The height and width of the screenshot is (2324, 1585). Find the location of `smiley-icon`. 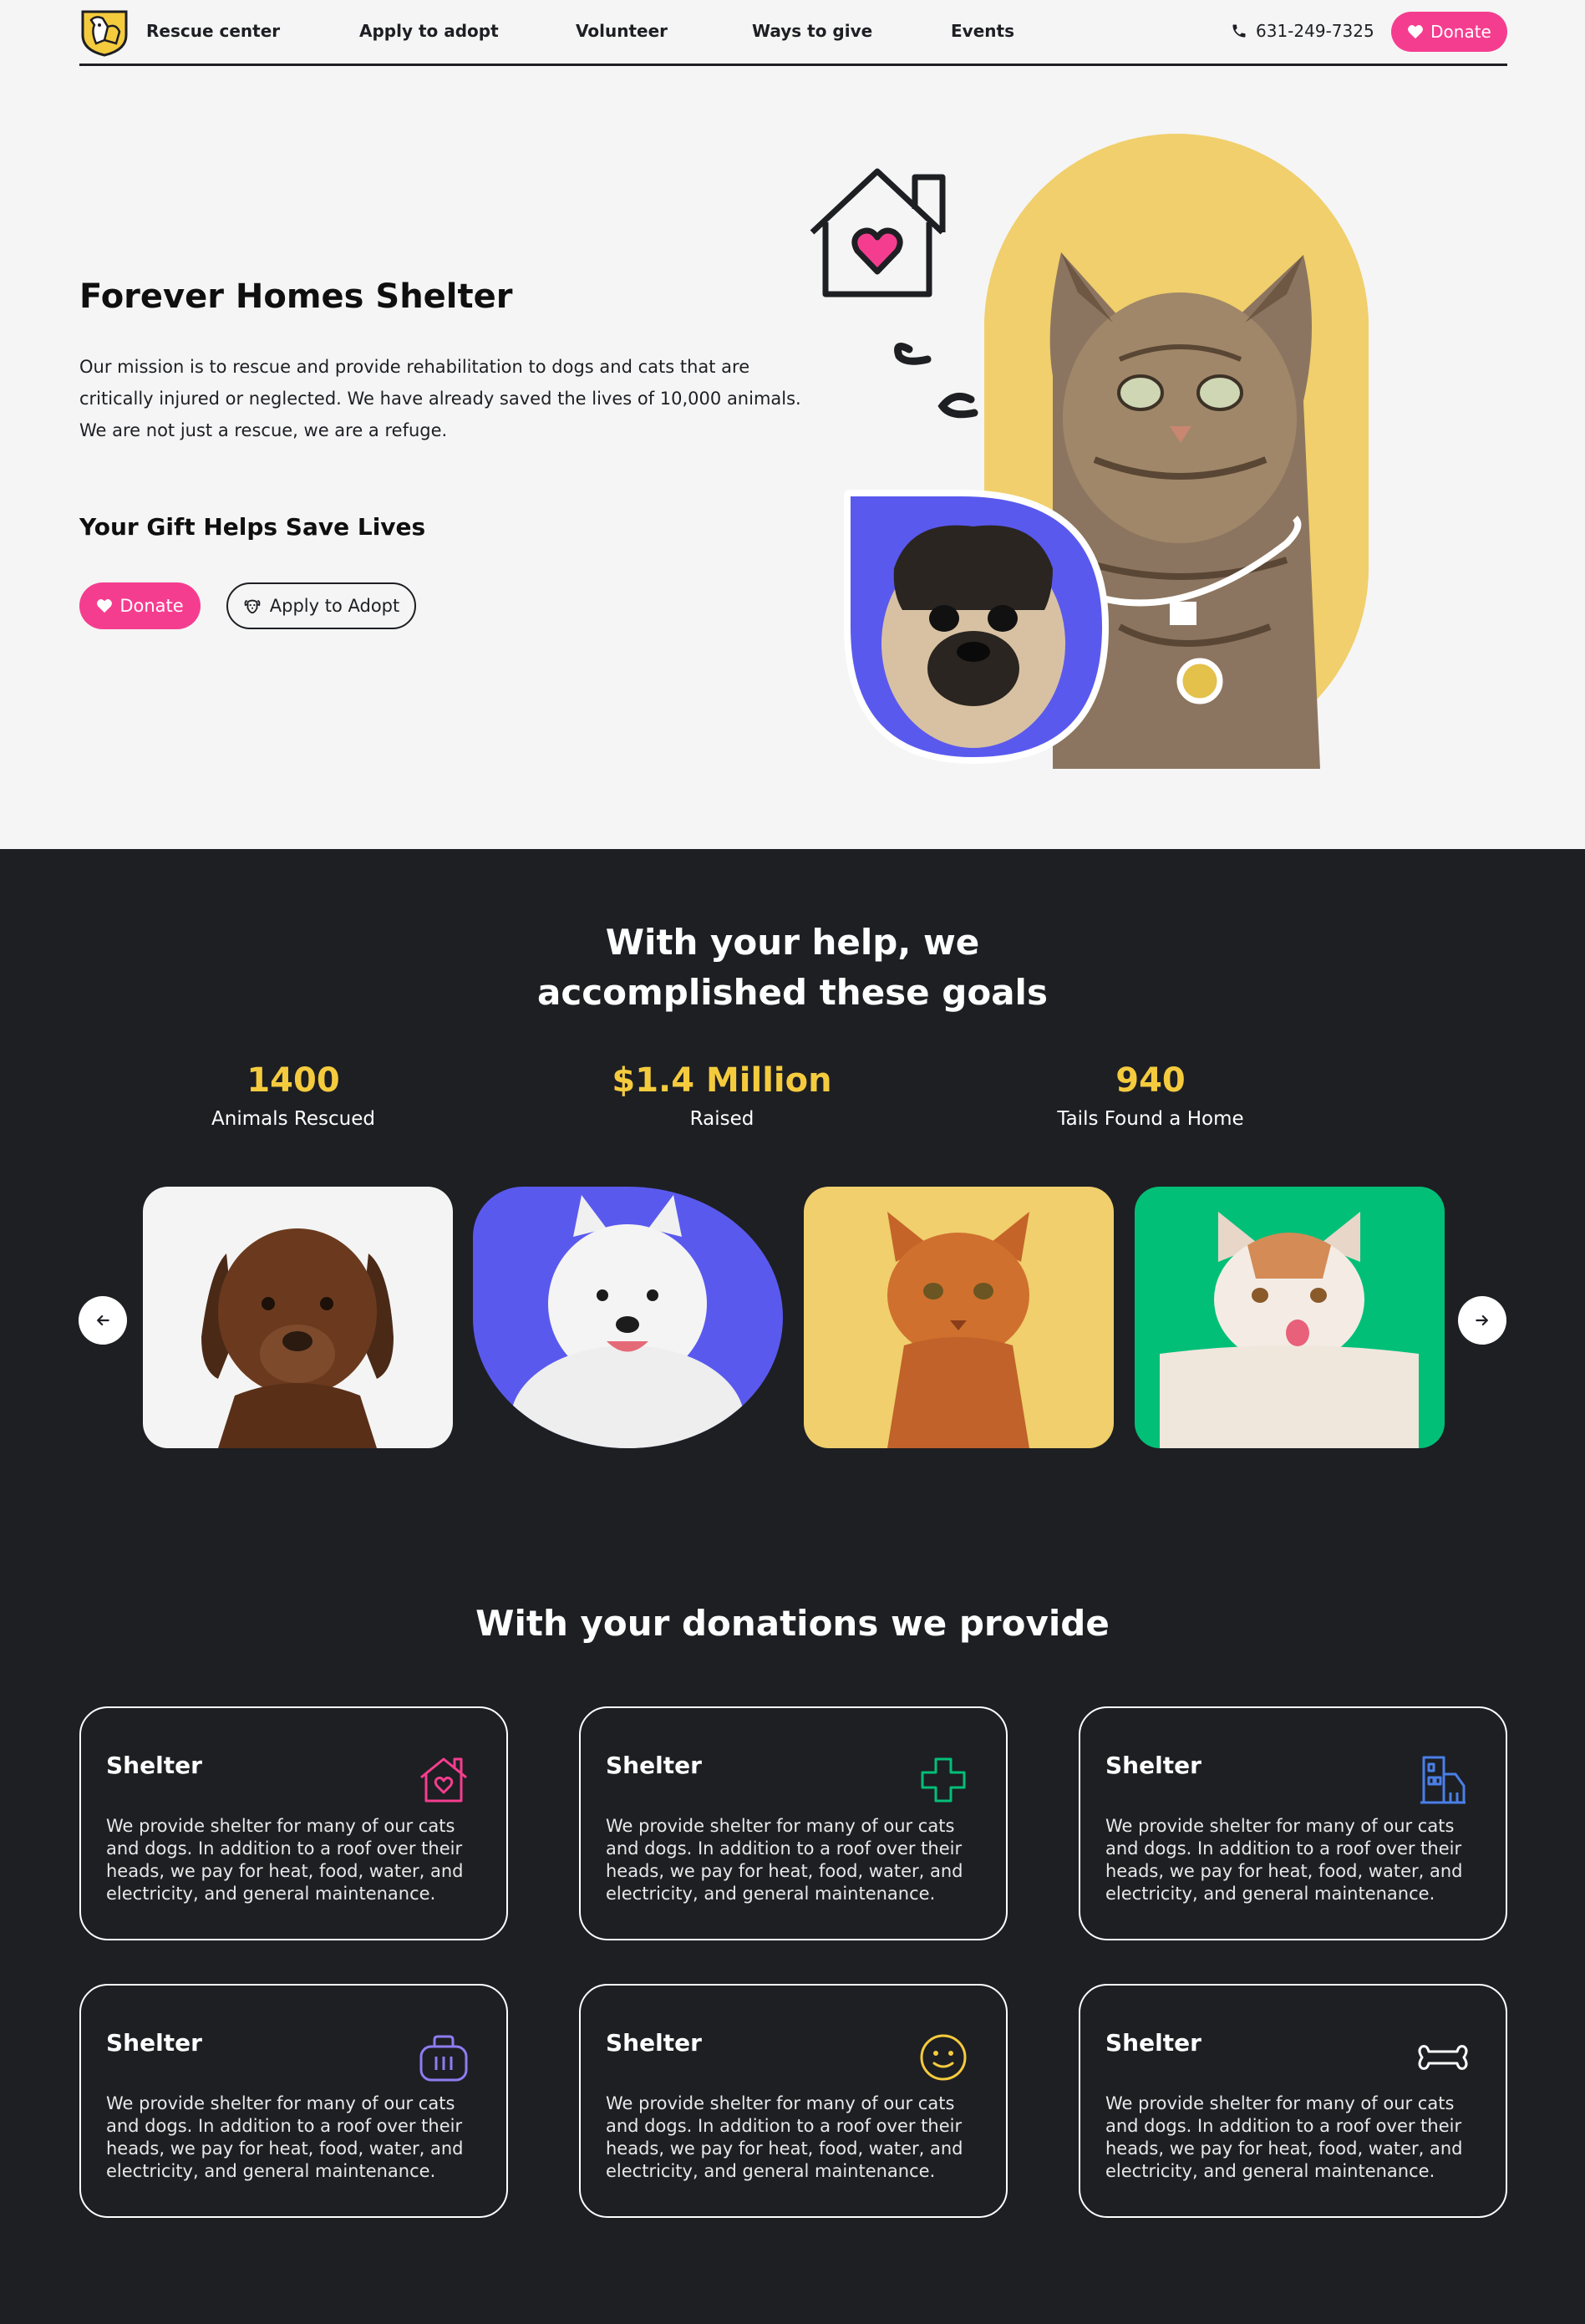

smiley-icon is located at coordinates (943, 2057).